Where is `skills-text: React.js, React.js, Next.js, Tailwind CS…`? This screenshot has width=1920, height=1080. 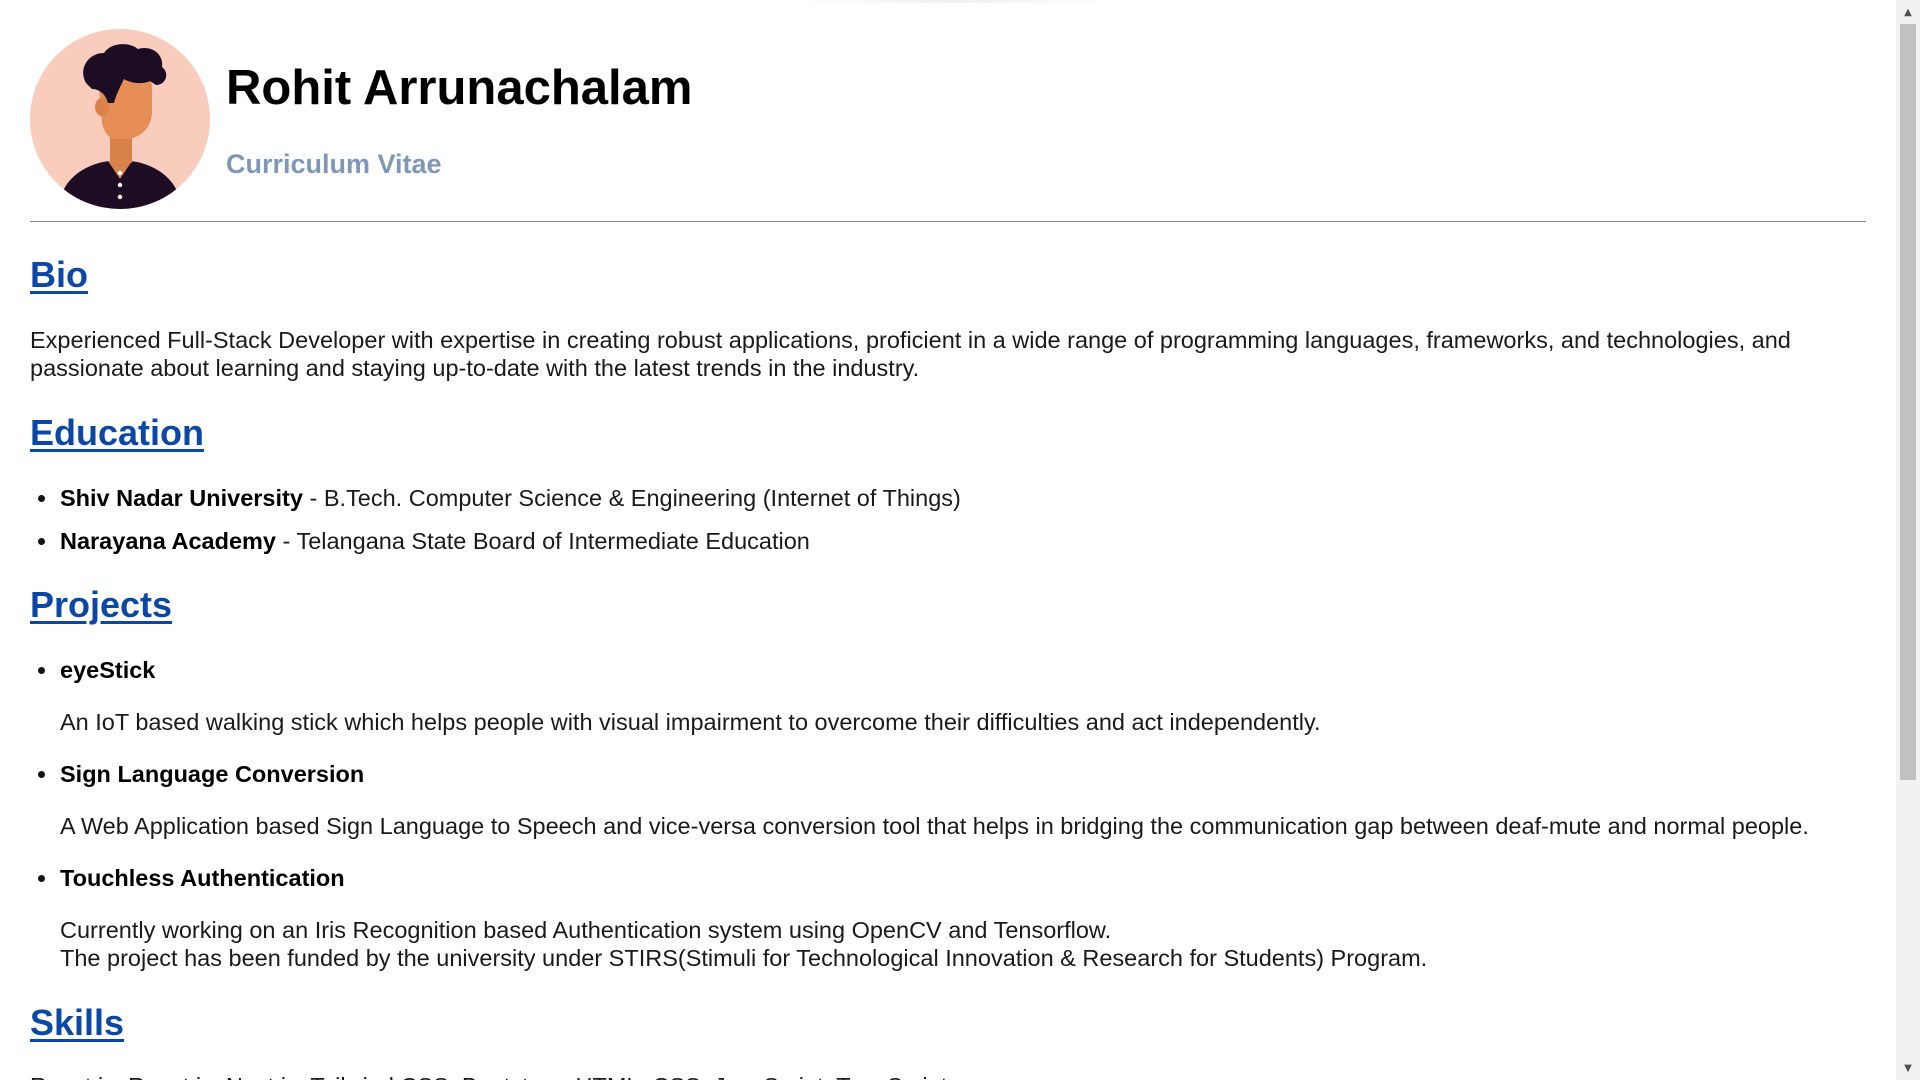
skills-text: React.js, React.js, Next.js, Tailwind CS… is located at coordinates (488, 1076).